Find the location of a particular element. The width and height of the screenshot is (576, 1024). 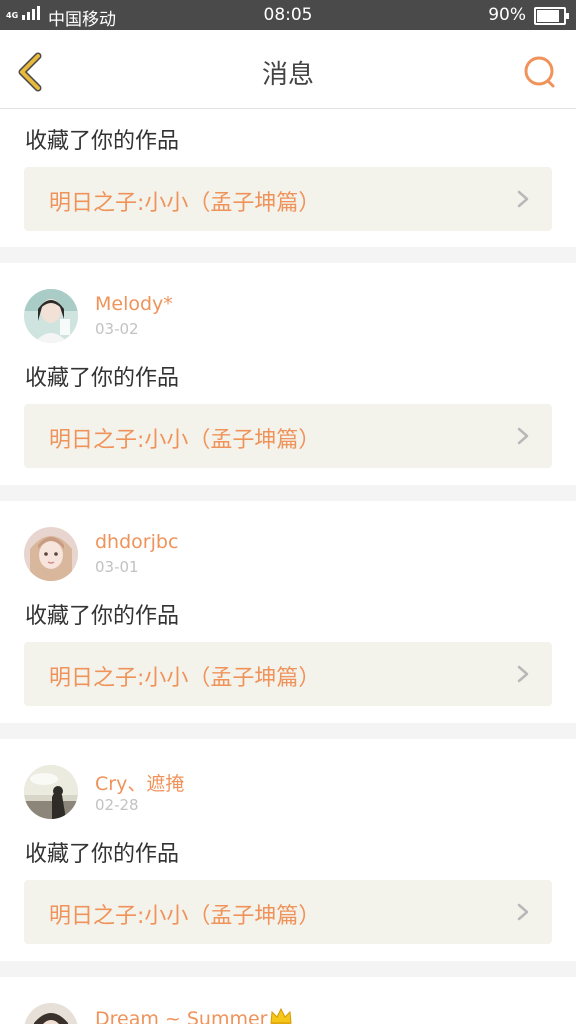

message-date: 03-02 is located at coordinates (117, 329).